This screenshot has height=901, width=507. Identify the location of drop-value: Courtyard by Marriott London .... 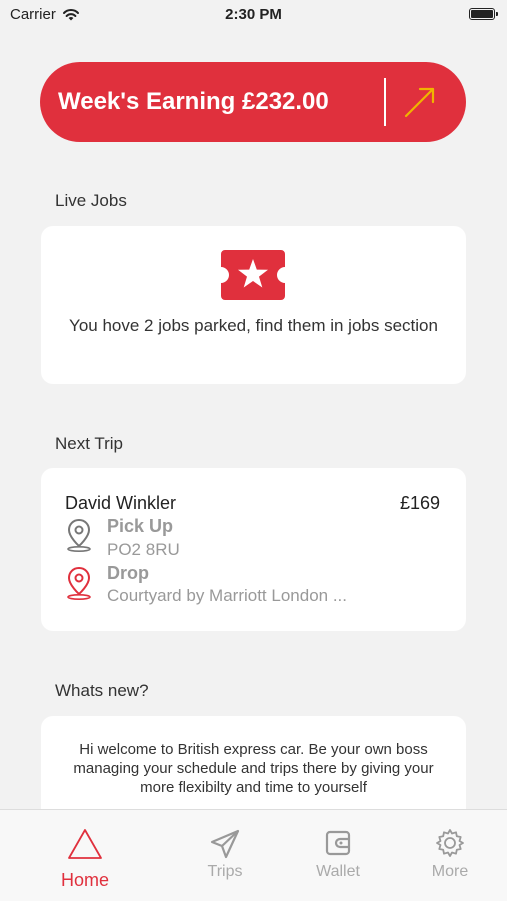
(227, 595).